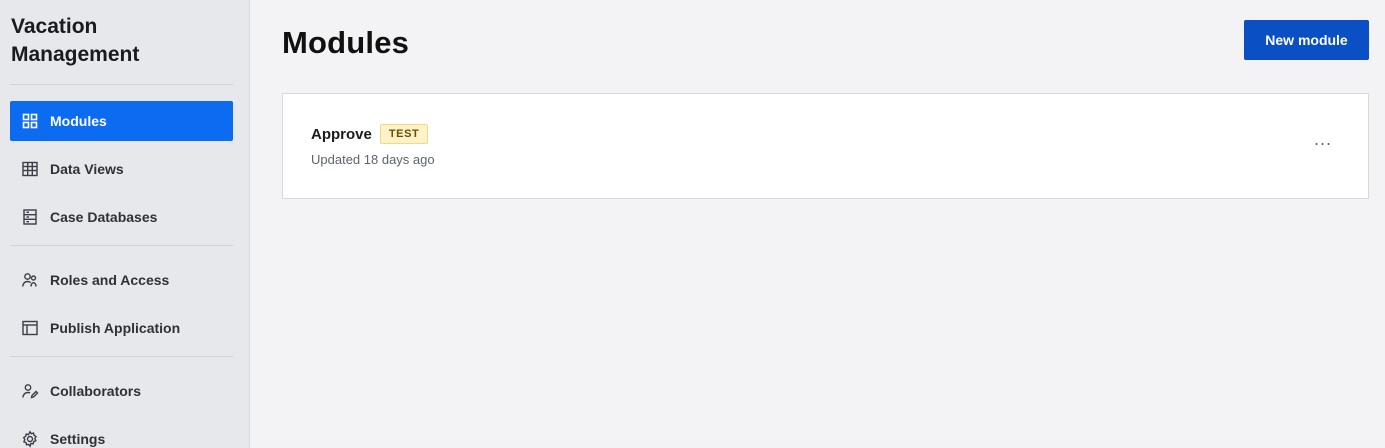 The width and height of the screenshot is (1385, 448). I want to click on grid-icon, so click(30, 121).